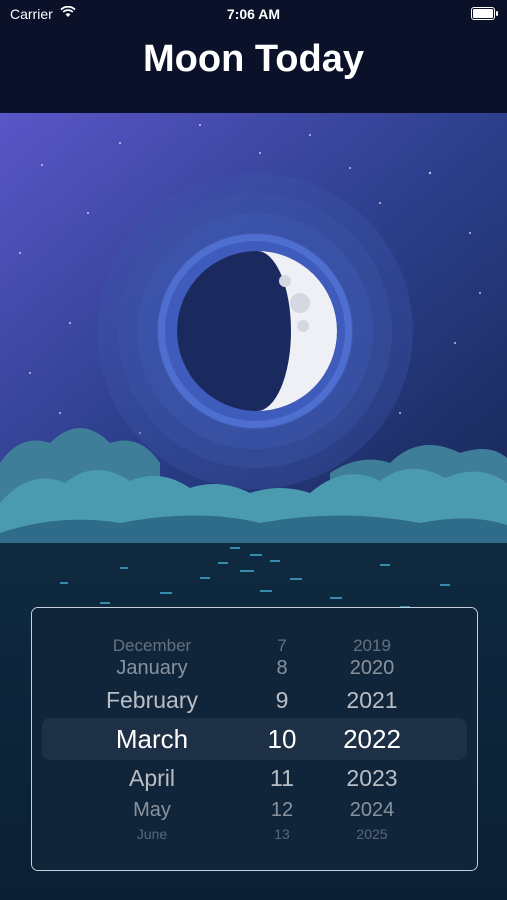 This screenshot has width=507, height=900. Describe the element at coordinates (152, 778) in the screenshot. I see `month-option: April` at that location.